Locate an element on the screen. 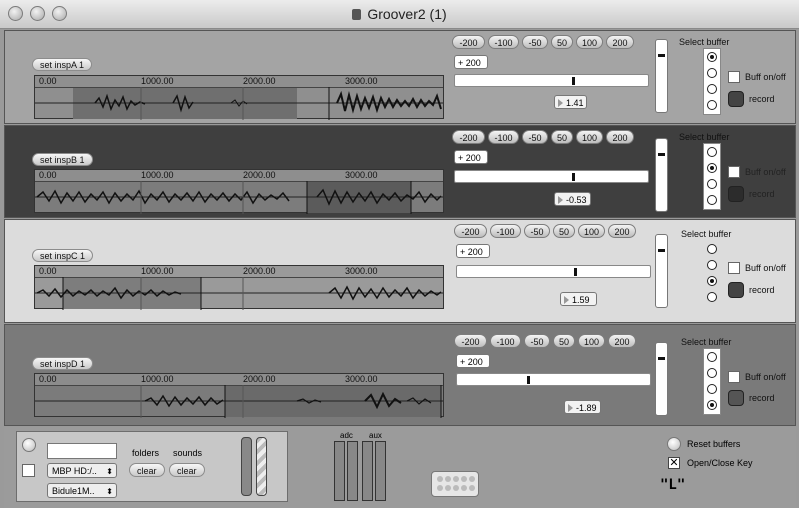 The image size is (799, 508). speed-number-box: 1.59 is located at coordinates (578, 299).